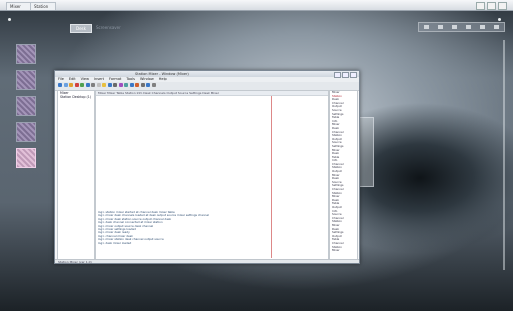 This screenshot has width=513, height=311. I want to click on right-edge-divider, so click(504, 155).